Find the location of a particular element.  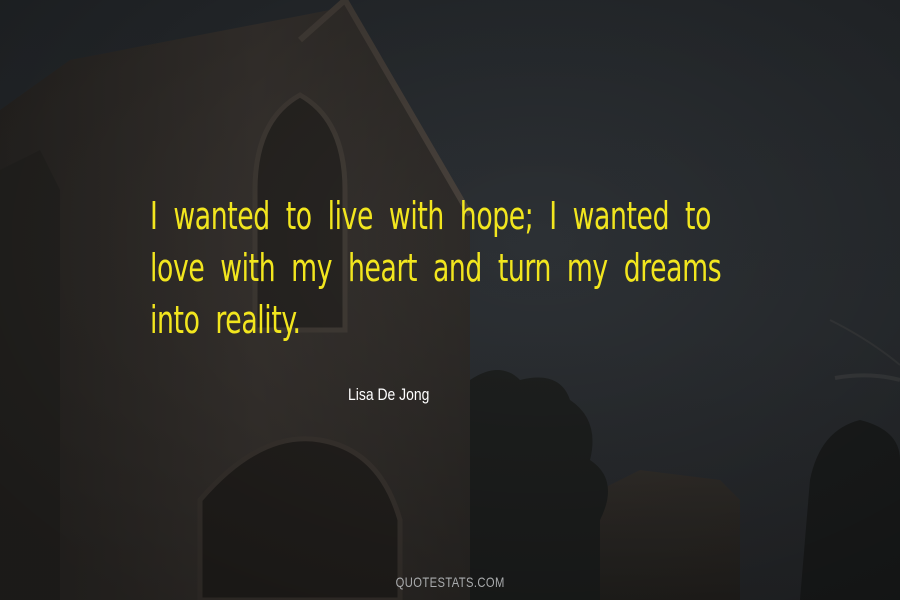

site-watermark: QUOTESTATS.COM is located at coordinates (450, 582).